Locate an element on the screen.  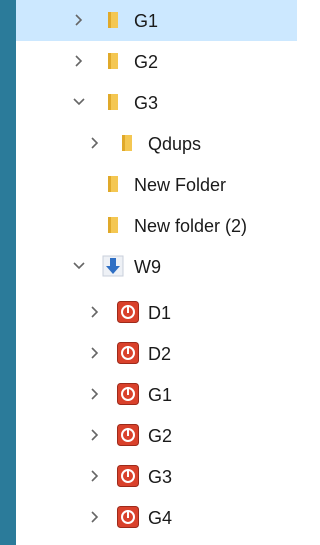
tree-item-qdups: Qdups is located at coordinates (156, 143).